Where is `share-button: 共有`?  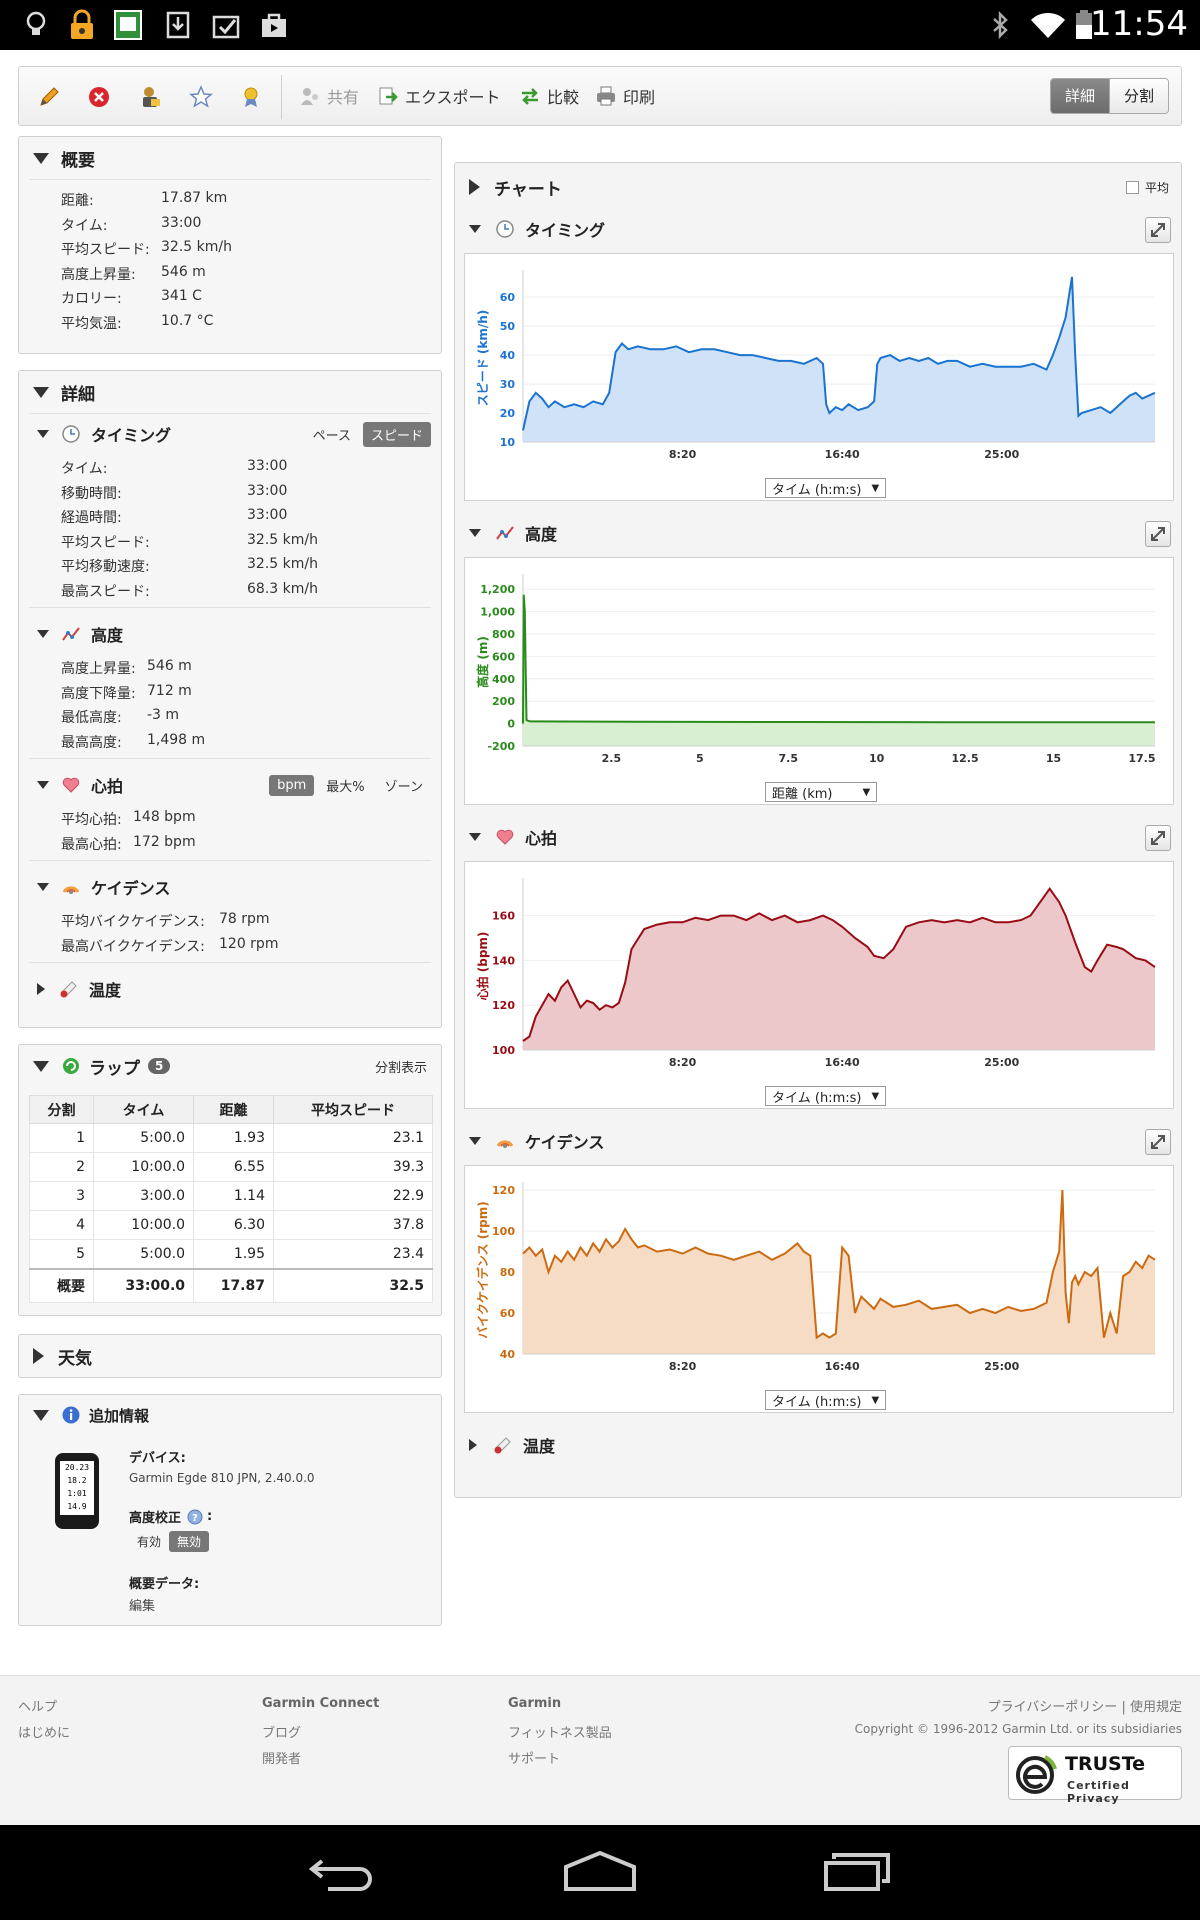
share-button: 共有 is located at coordinates (329, 96).